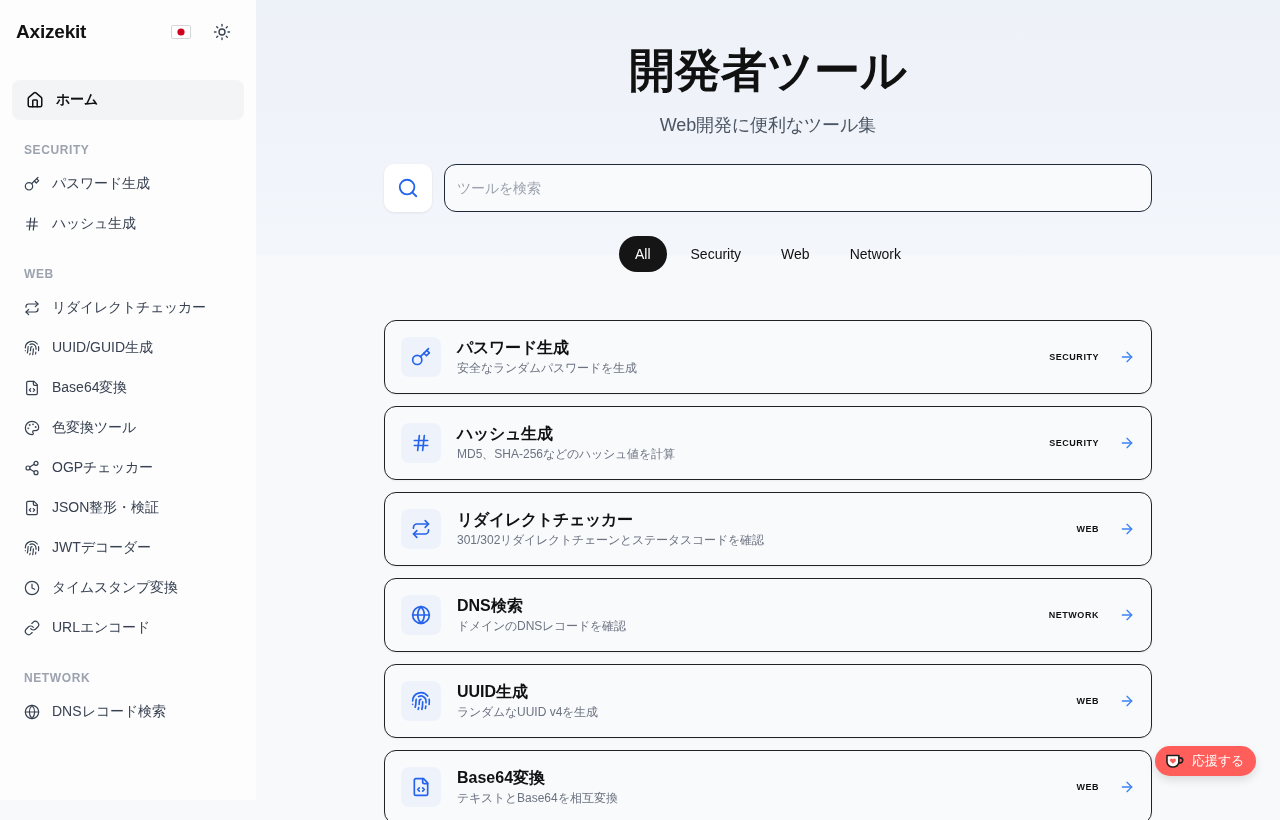 The height and width of the screenshot is (820, 1280). I want to click on nav-item: 色変換ツール, so click(128, 428).